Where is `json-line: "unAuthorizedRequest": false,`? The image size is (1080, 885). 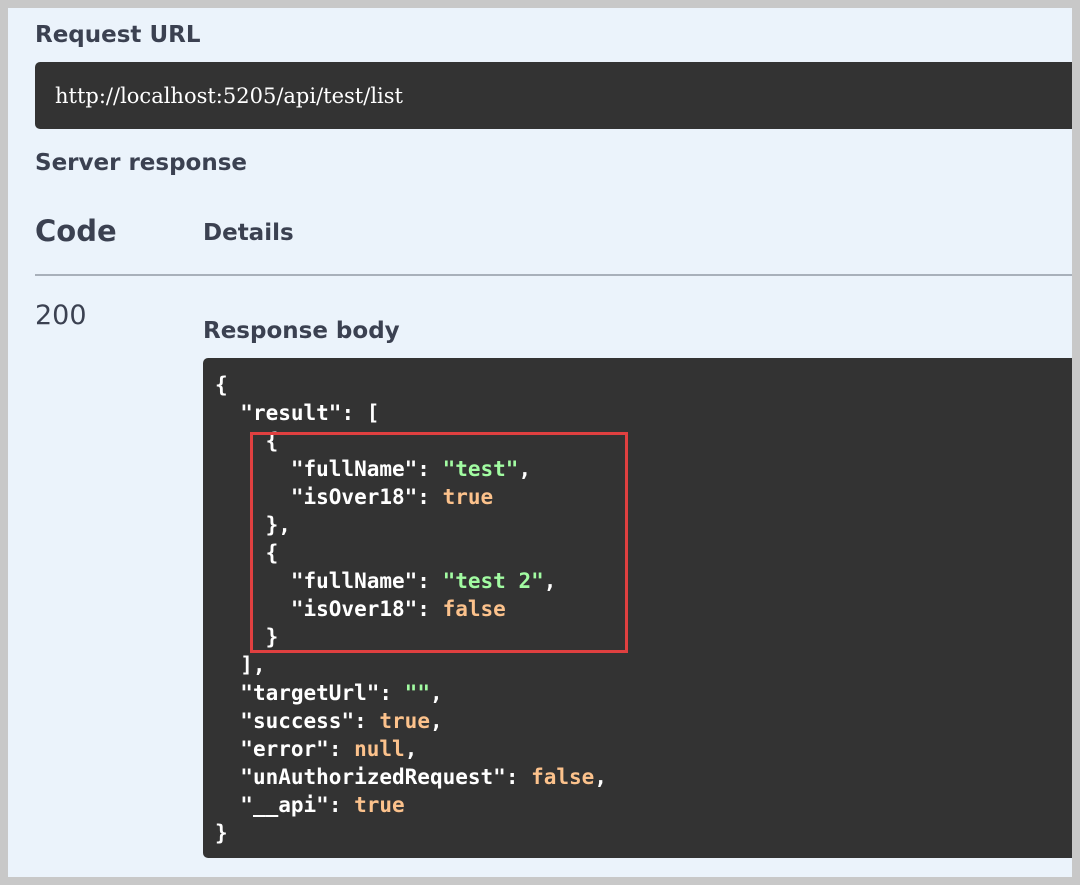
json-line: "unAuthorizedRequest": false, is located at coordinates (411, 777).